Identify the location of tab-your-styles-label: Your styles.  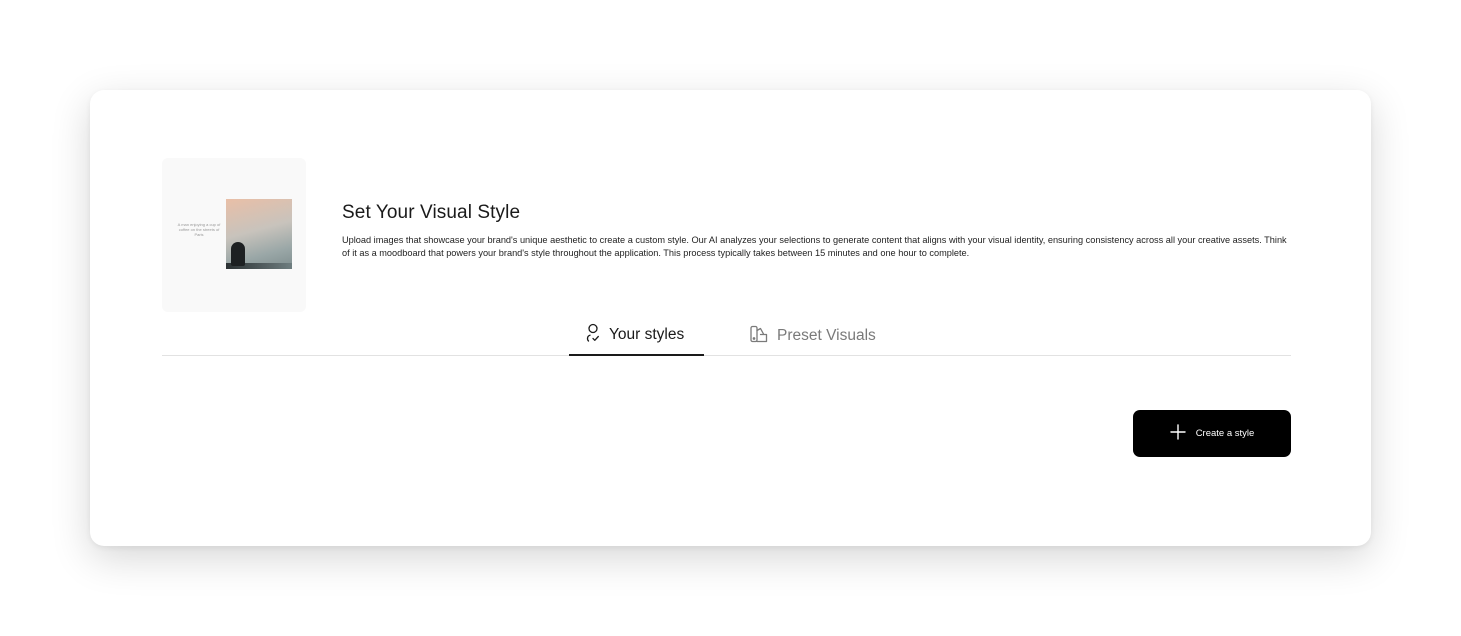
(647, 334).